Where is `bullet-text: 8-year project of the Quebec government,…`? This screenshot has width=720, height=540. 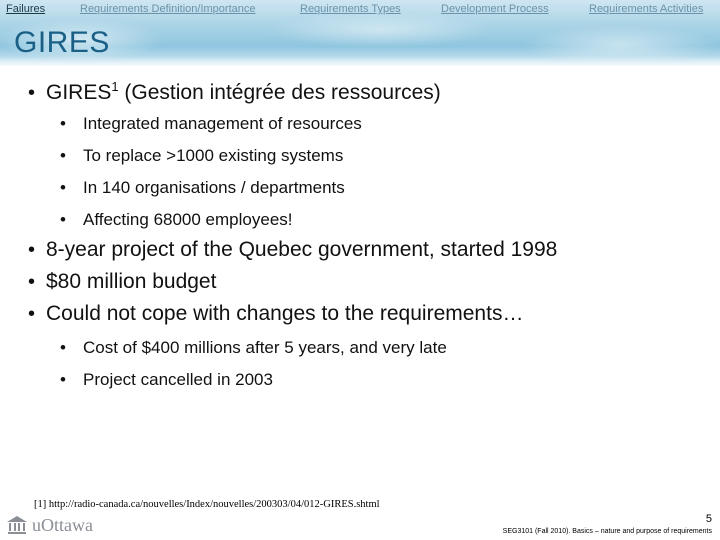 bullet-text: 8-year project of the Quebec government,… is located at coordinates (302, 249).